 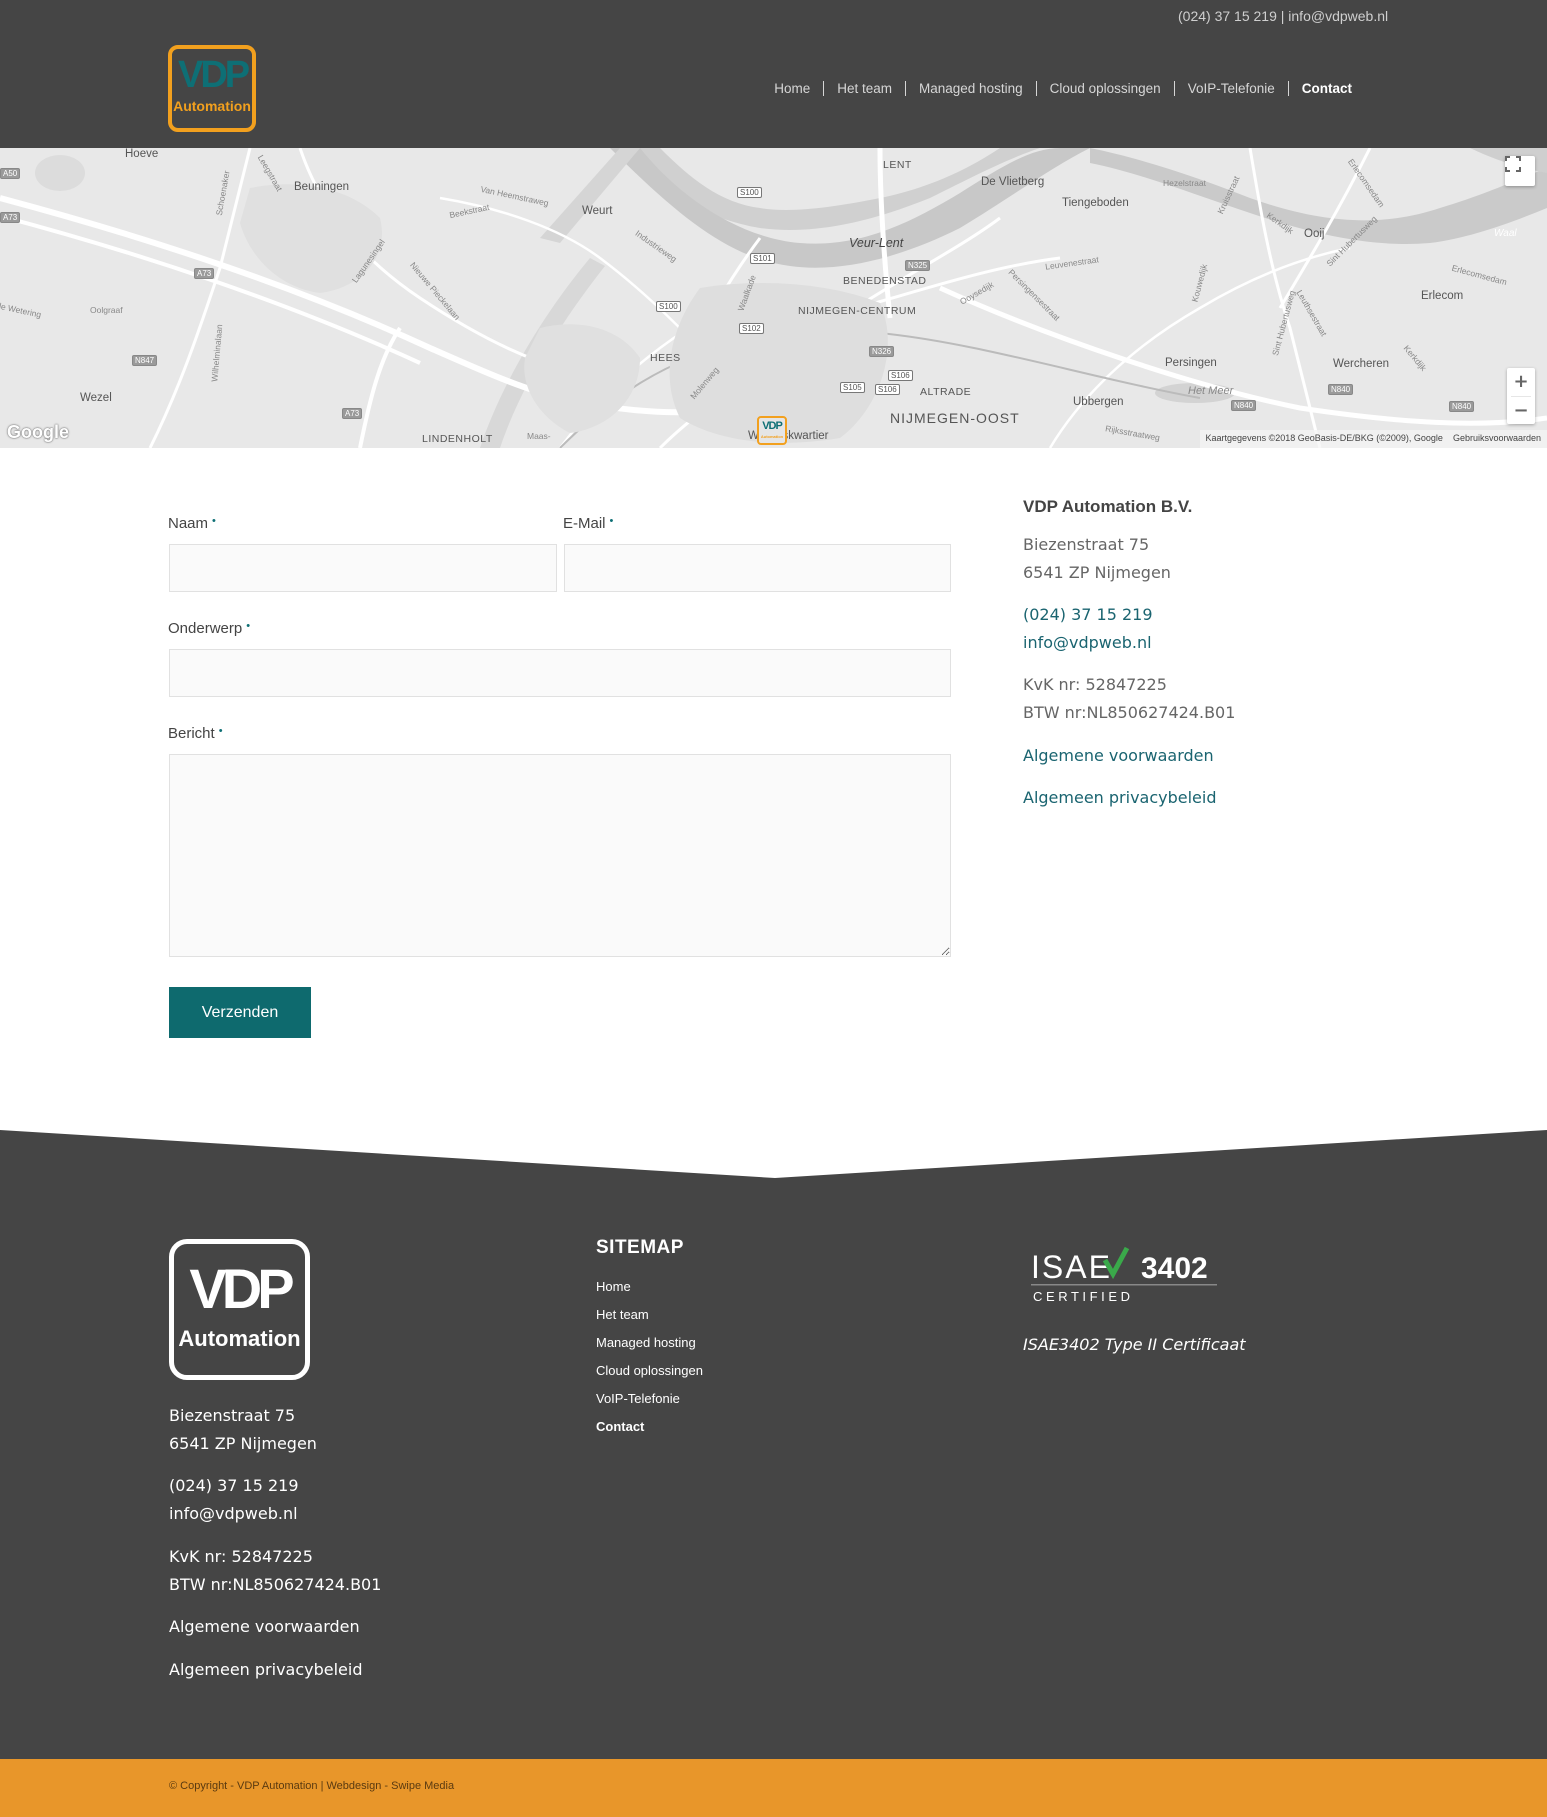 I want to click on map-label-waal: Waal, so click(x=1505, y=233).